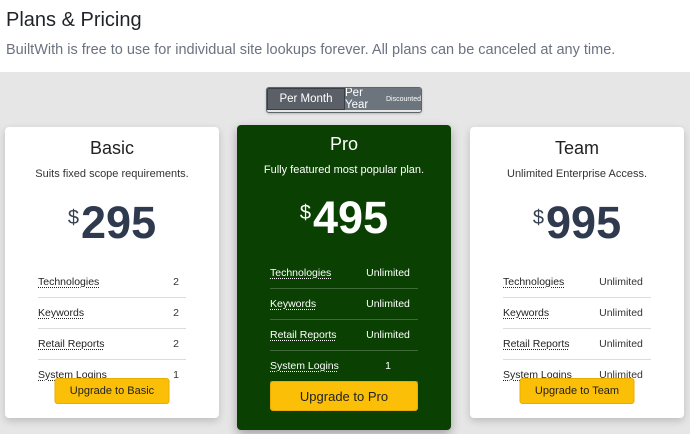 This screenshot has width=690, height=434. Describe the element at coordinates (344, 366) in the screenshot. I see `feature-row: System Logins 1` at that location.